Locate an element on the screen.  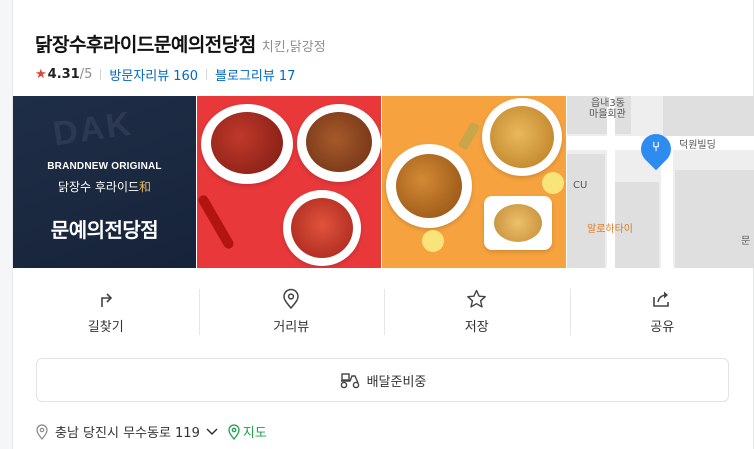
logo-brand-line: BRANDNEW ORIGINAL is located at coordinates (104, 166).